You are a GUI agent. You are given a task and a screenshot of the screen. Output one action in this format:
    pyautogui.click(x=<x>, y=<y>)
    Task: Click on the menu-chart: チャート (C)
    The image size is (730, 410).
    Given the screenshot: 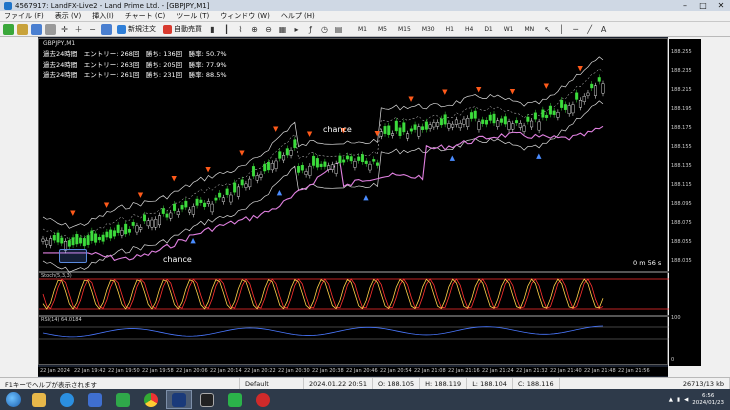 What is the action you would take?
    pyautogui.click(x=145, y=16)
    